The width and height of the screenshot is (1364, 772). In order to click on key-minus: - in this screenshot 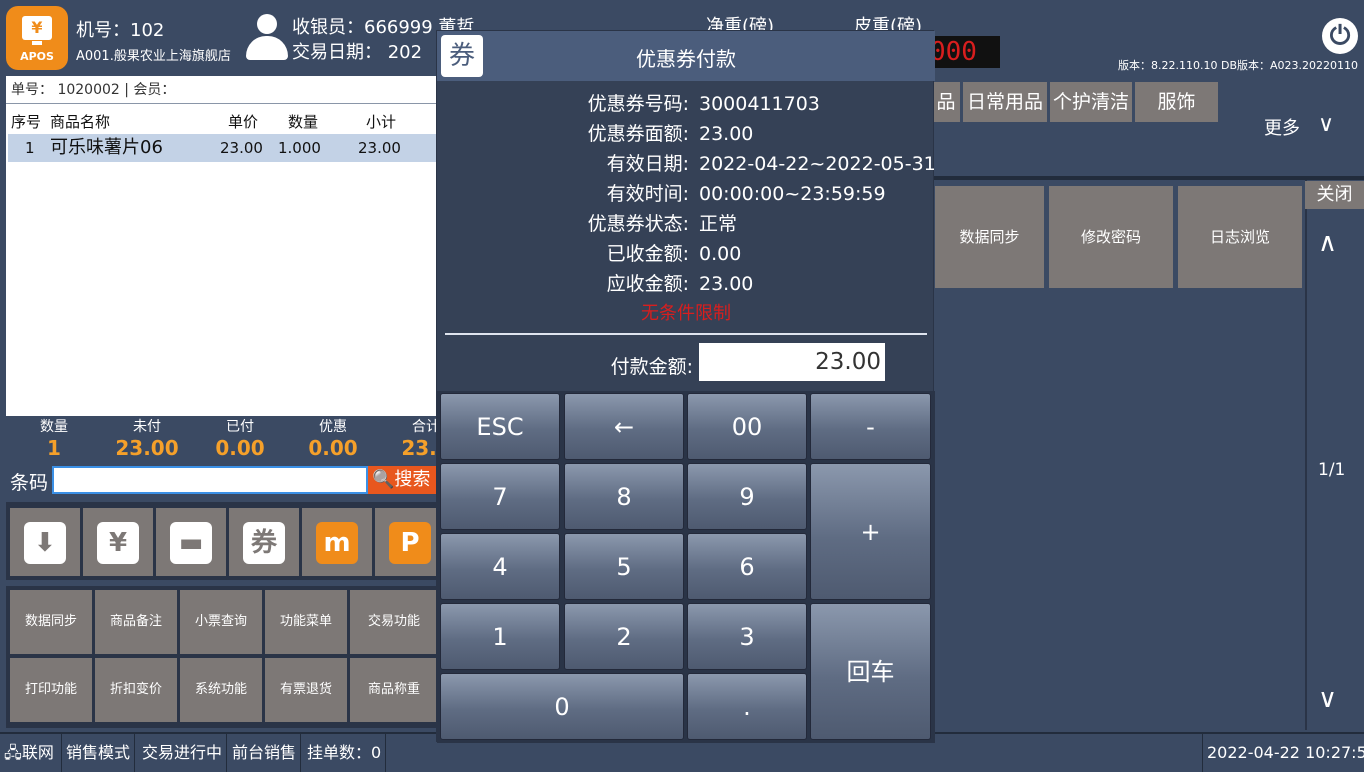, I will do `click(870, 426)`.